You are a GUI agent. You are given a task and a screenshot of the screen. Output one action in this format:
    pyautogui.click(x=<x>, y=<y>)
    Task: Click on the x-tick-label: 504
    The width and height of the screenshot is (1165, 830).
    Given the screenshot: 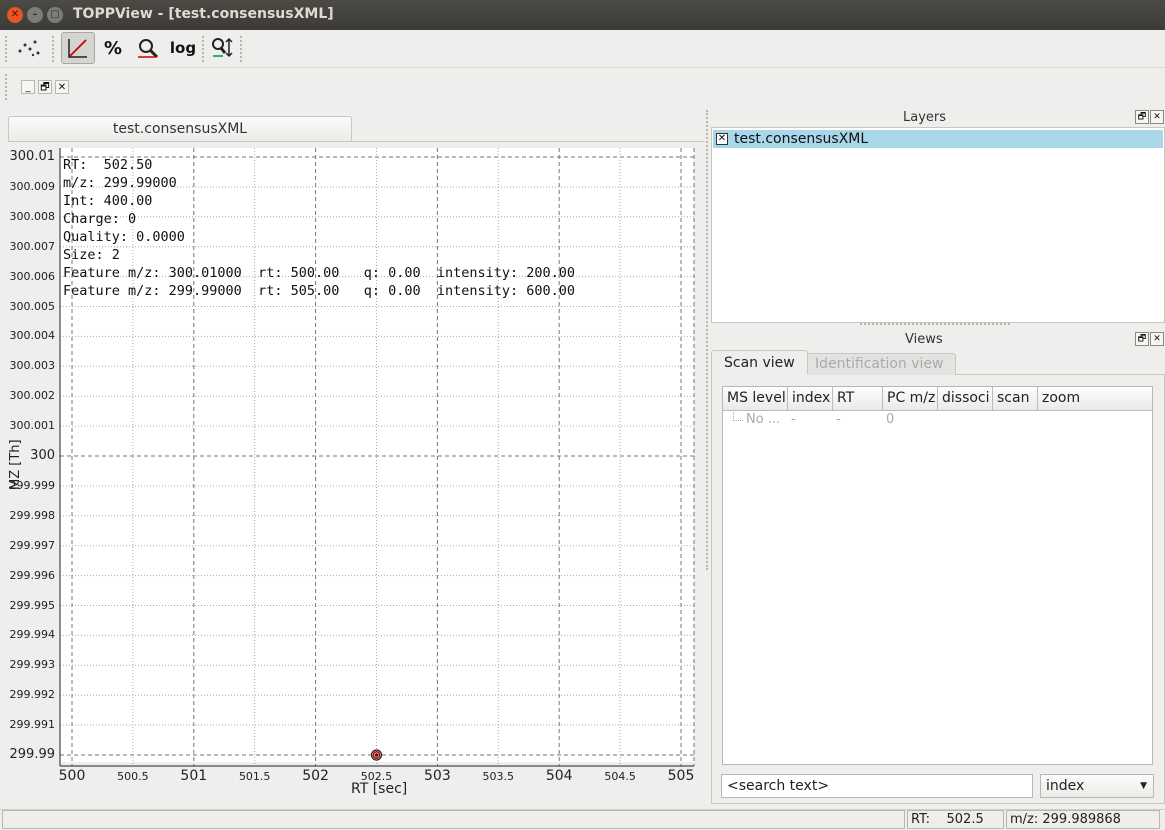 What is the action you would take?
    pyautogui.click(x=559, y=776)
    